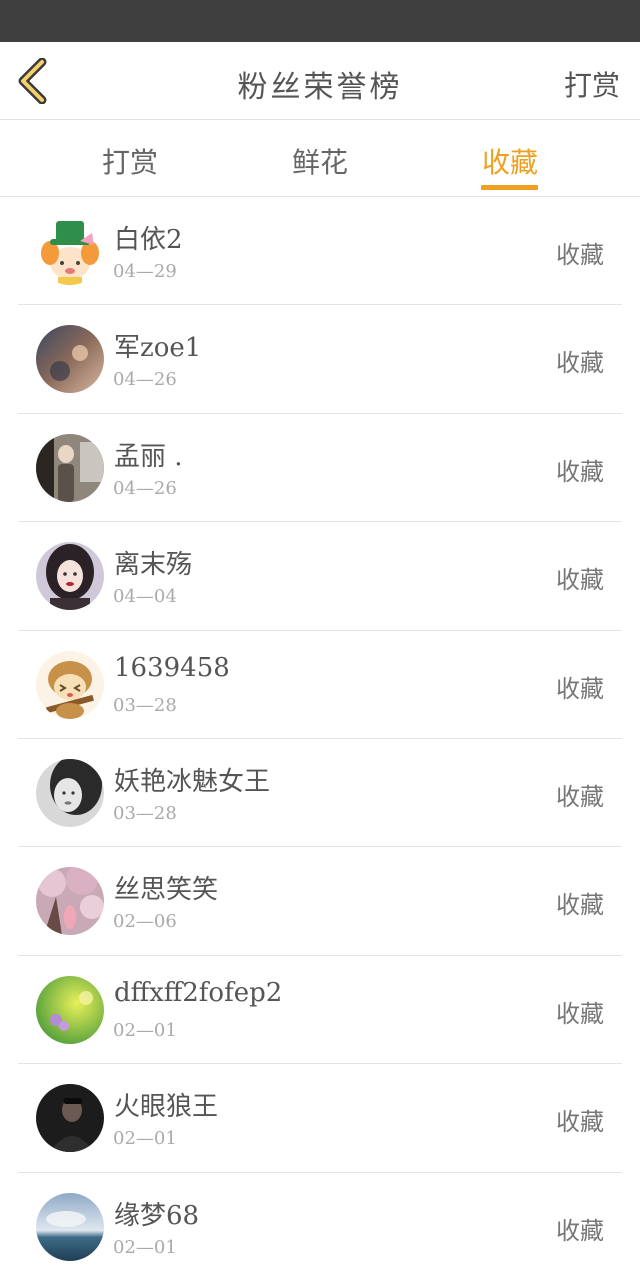 This screenshot has width=640, height=1280. Describe the element at coordinates (320, 1118) in the screenshot. I see `list-item: 火眼狼王 02—01 收藏` at that location.